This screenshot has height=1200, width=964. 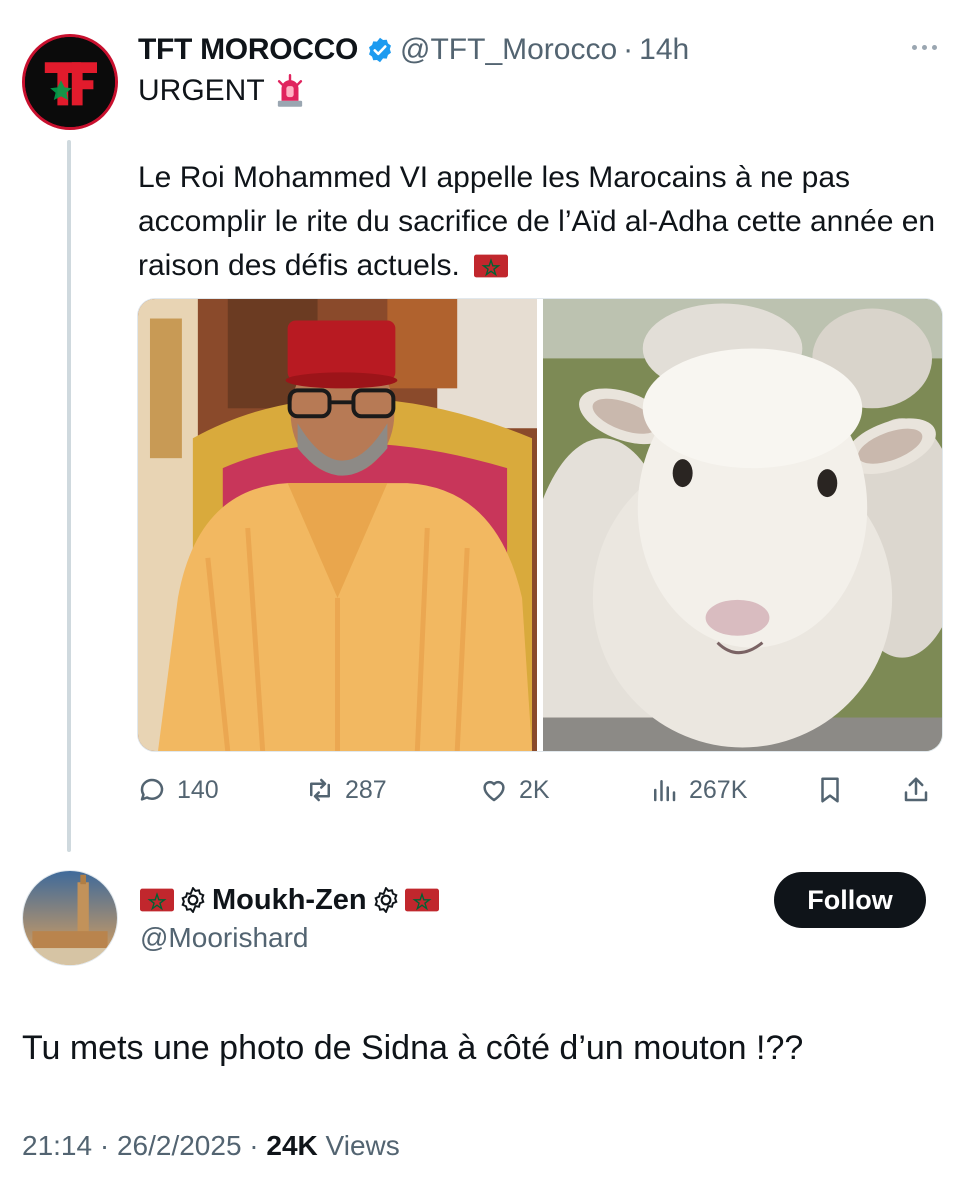 I want to click on tweet-meta: 21:14 · 26/2/2025 · 24K Views, so click(x=211, y=1146).